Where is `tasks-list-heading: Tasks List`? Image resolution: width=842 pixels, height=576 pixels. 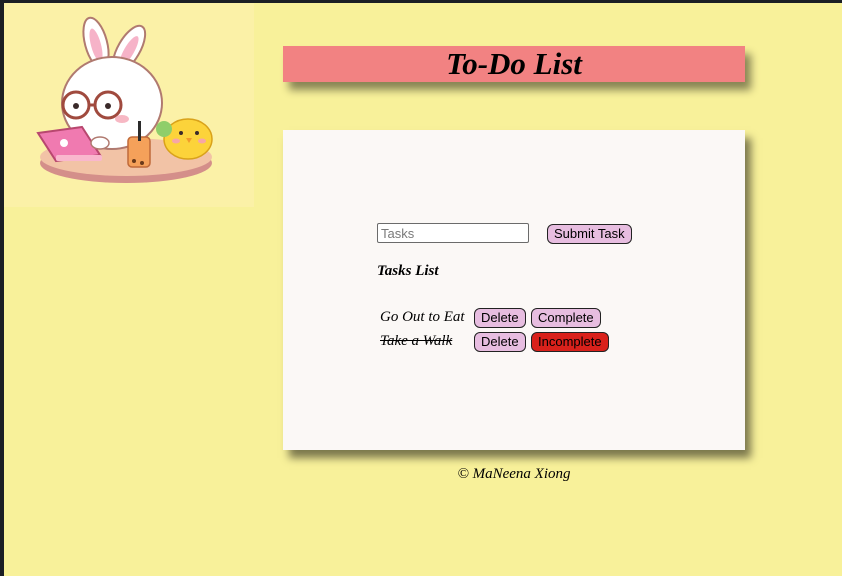
tasks-list-heading: Tasks List is located at coordinates (408, 271).